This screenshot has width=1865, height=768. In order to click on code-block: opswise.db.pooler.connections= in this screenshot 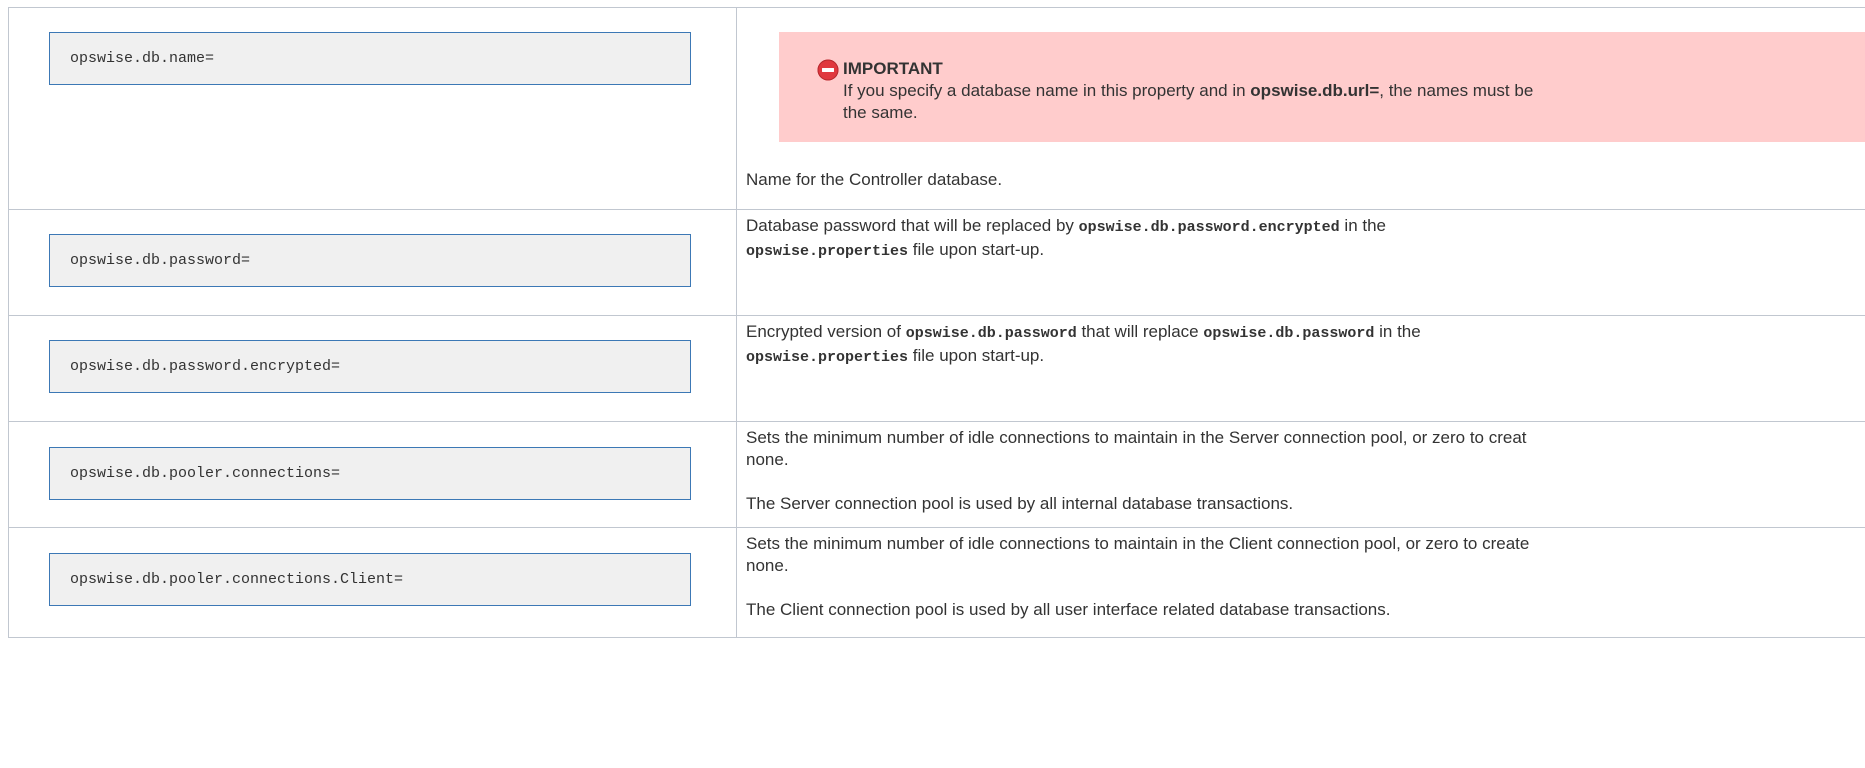, I will do `click(370, 473)`.